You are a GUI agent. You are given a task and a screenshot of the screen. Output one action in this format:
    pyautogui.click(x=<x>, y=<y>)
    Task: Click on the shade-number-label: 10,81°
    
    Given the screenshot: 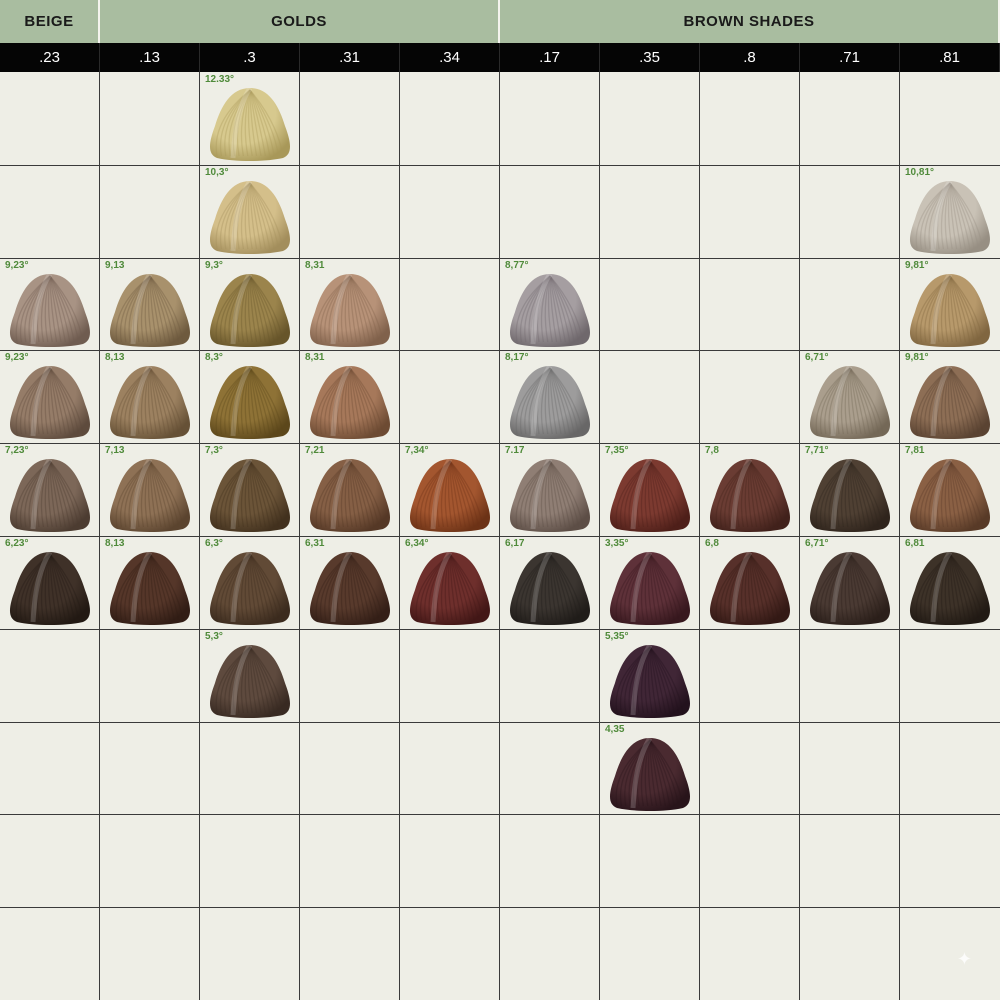 What is the action you would take?
    pyautogui.click(x=920, y=172)
    